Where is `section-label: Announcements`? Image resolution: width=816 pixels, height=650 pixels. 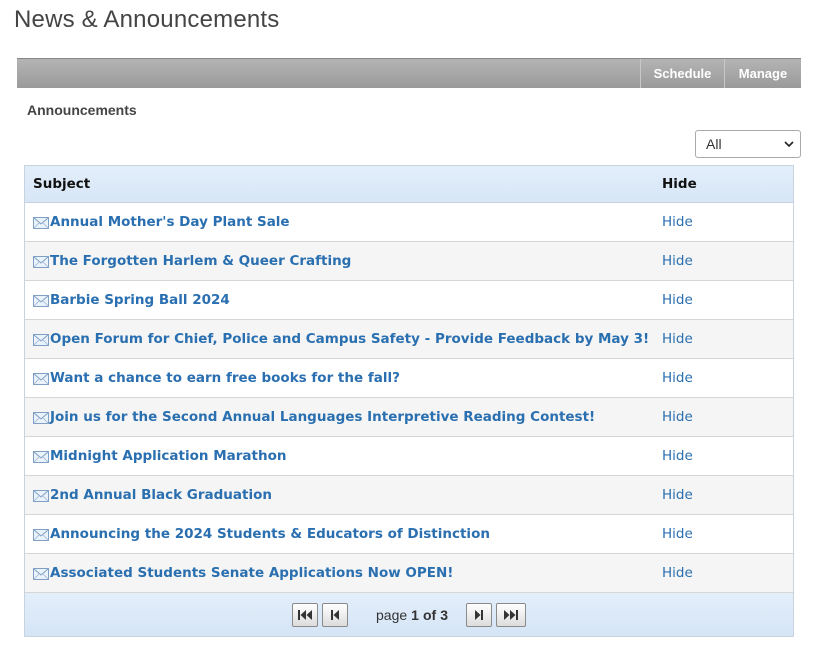
section-label: Announcements is located at coordinates (82, 110).